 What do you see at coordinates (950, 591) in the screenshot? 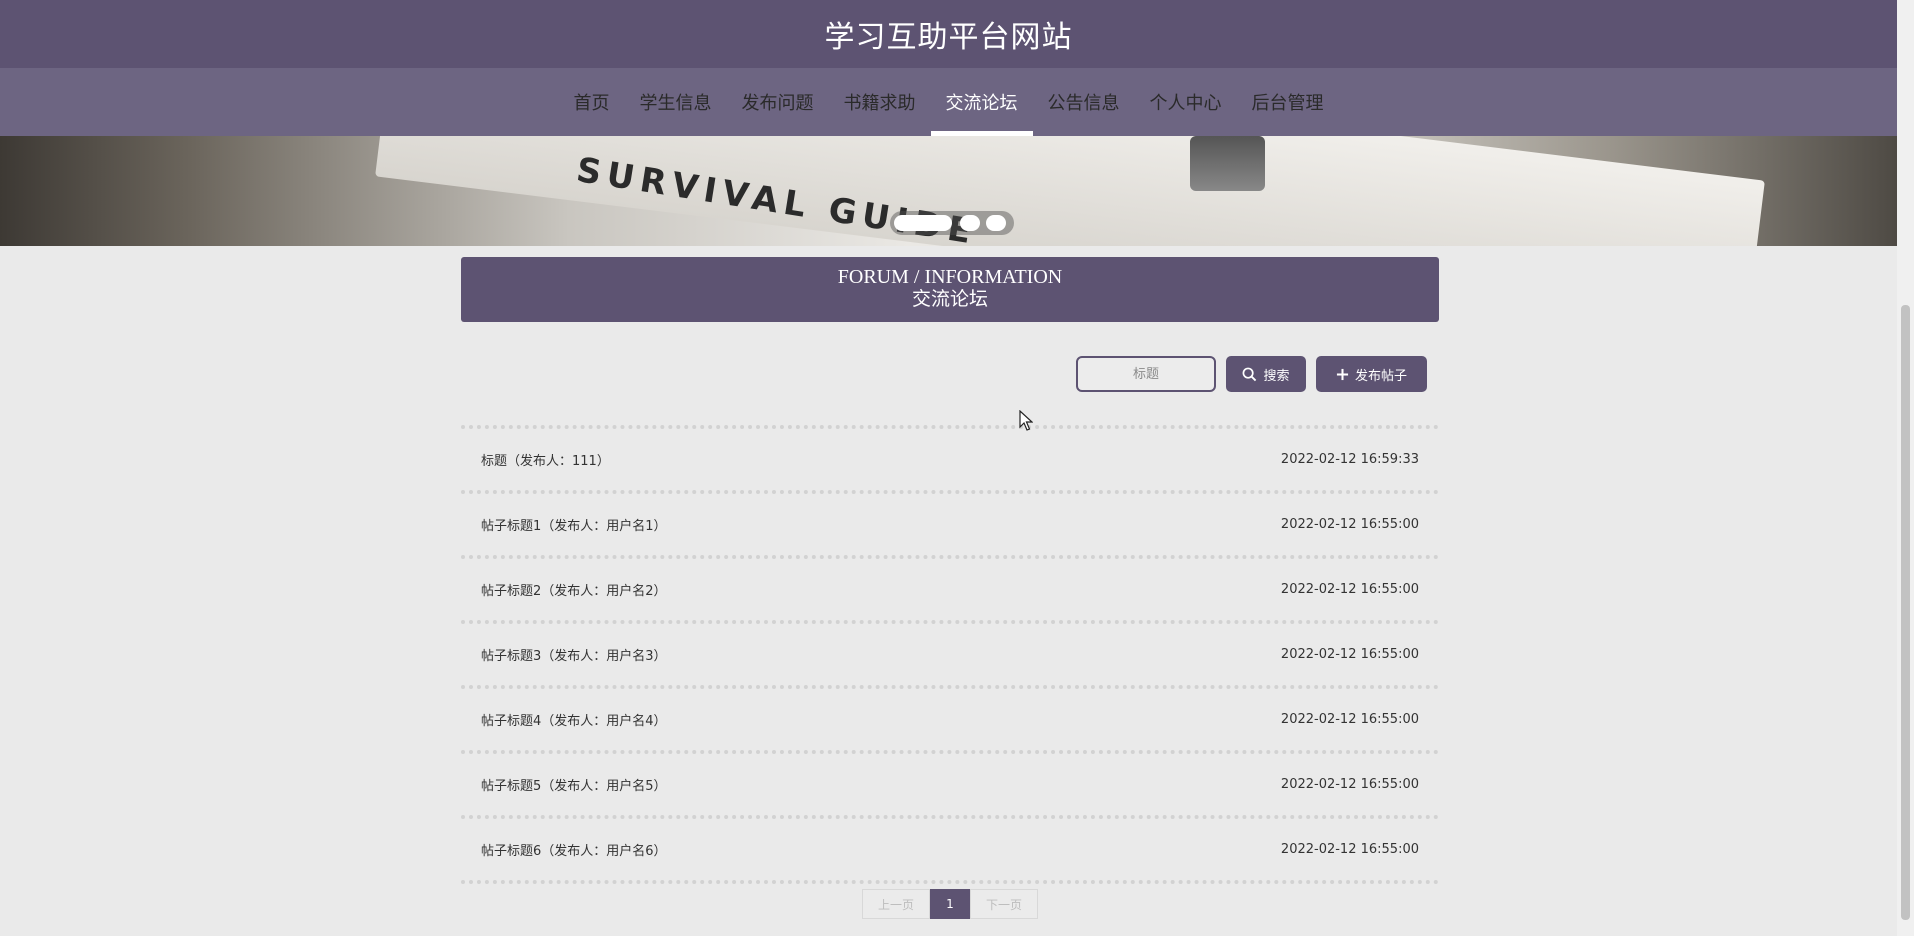
I see `post-row: 帖子标题2（发布人：用户名2） 2022-02-12 16:55:00` at bounding box center [950, 591].